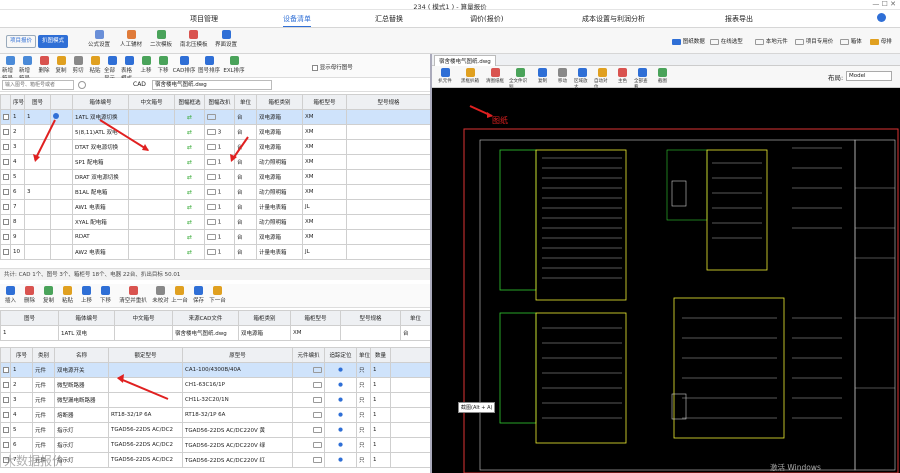 The width and height of the screenshot is (900, 473). I want to click on table-row: 6 3 B1AL 配电箱 ⇄ 1 台动力照明箱 XM, so click(215, 192).